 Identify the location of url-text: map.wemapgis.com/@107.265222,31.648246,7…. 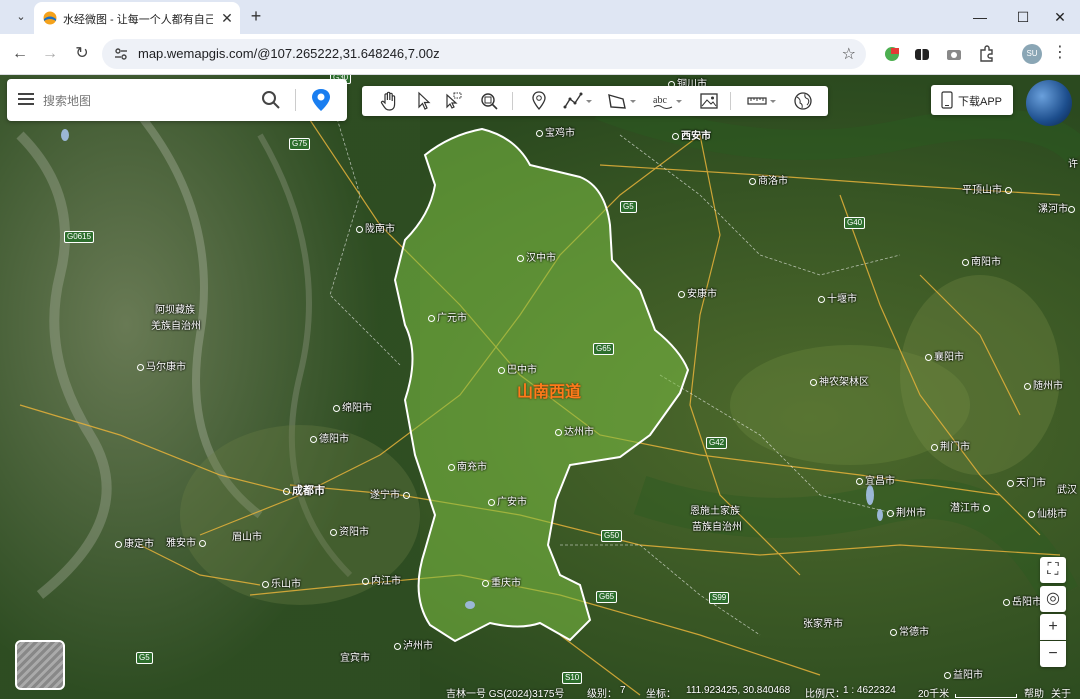
(289, 53).